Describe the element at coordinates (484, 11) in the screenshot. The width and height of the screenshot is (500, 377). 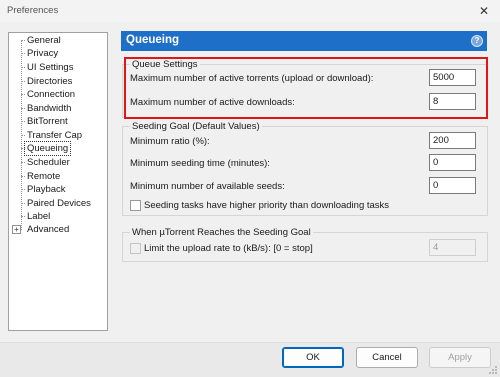
I see `close-icon: ✕` at that location.